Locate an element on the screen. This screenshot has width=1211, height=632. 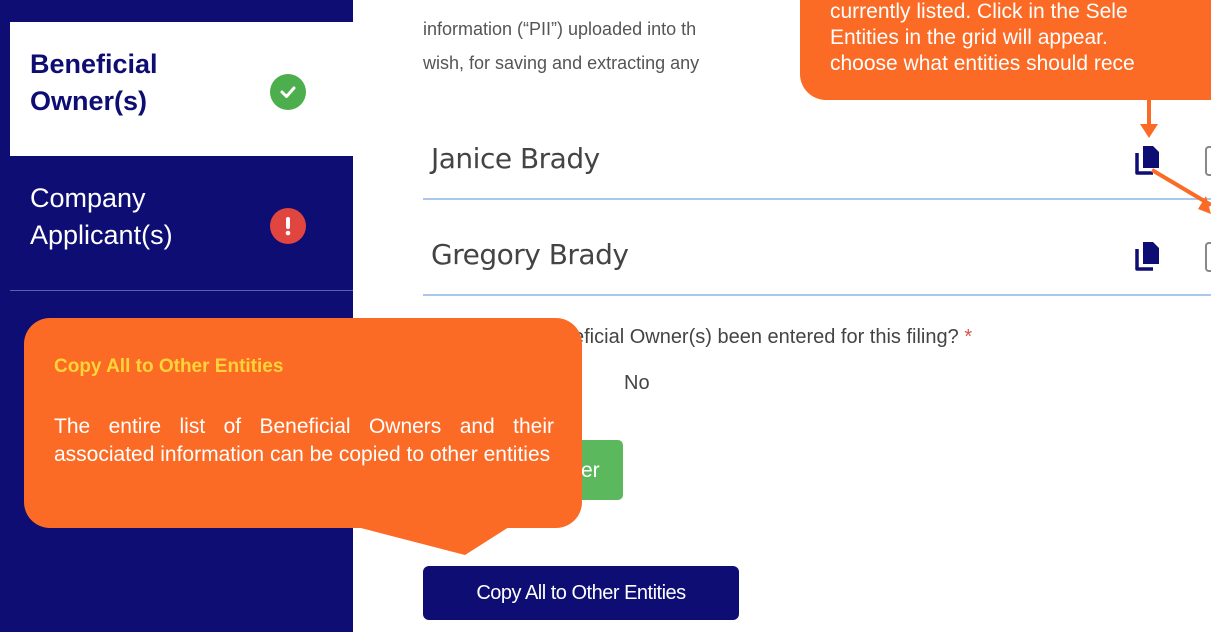
sidebar-label-line-2: Owner(s) is located at coordinates (89, 101).